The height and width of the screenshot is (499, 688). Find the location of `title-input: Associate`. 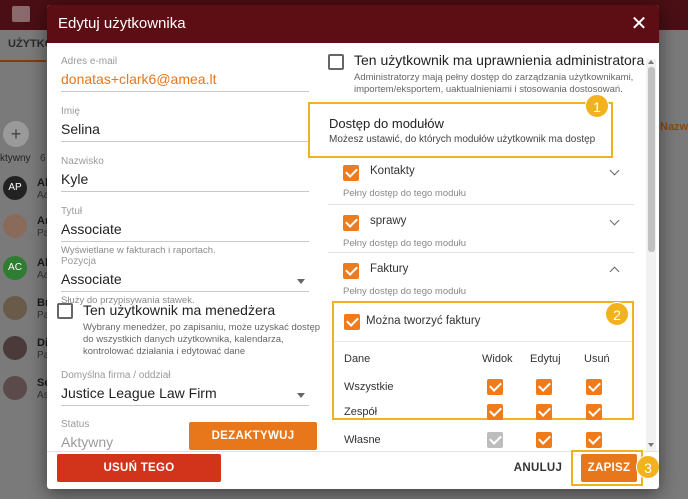

title-input: Associate is located at coordinates (185, 229).